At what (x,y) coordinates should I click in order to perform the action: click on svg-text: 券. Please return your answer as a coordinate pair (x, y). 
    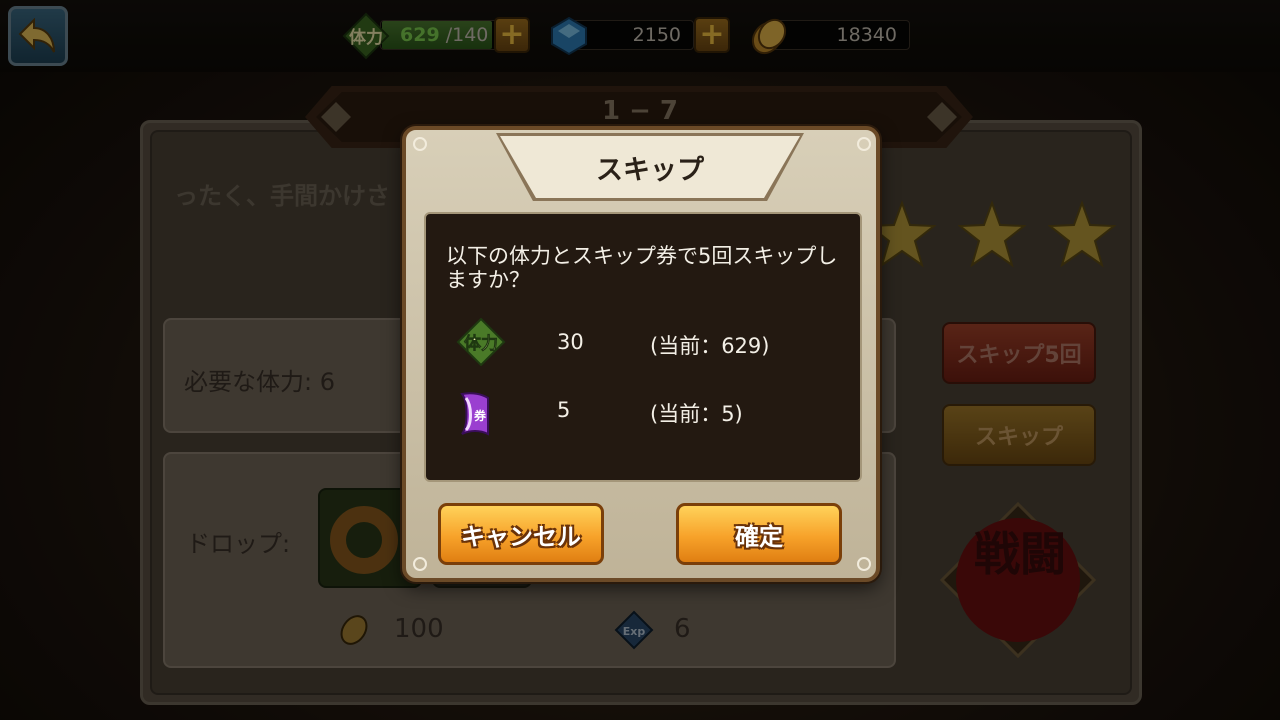
    Looking at the image, I should click on (480, 415).